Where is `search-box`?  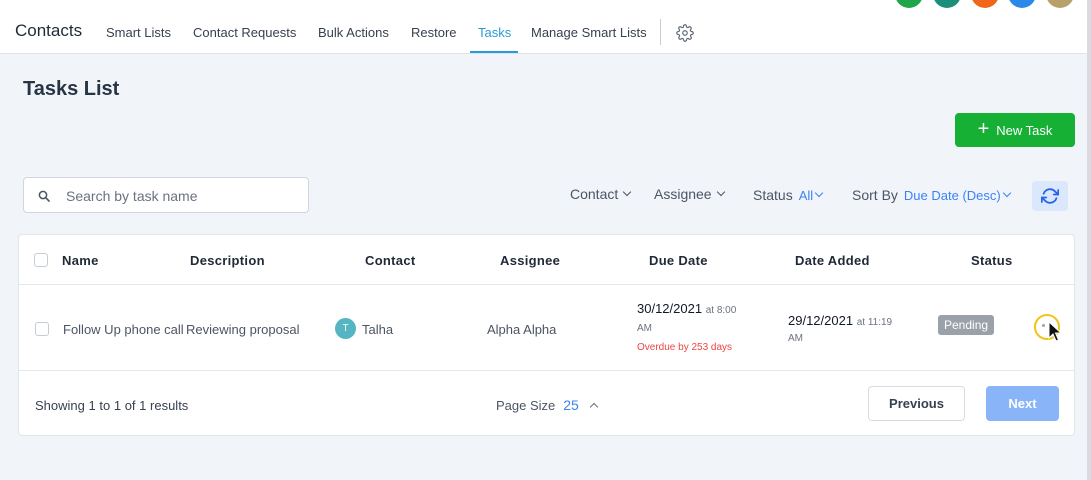 search-box is located at coordinates (166, 195).